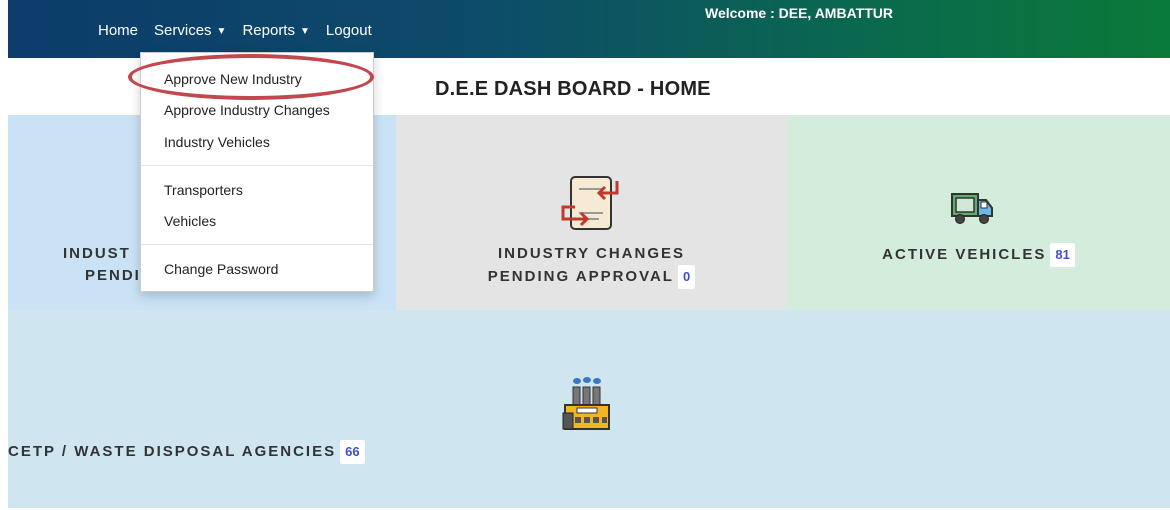  What do you see at coordinates (1062, 255) in the screenshot?
I see `count-badge: 81` at bounding box center [1062, 255].